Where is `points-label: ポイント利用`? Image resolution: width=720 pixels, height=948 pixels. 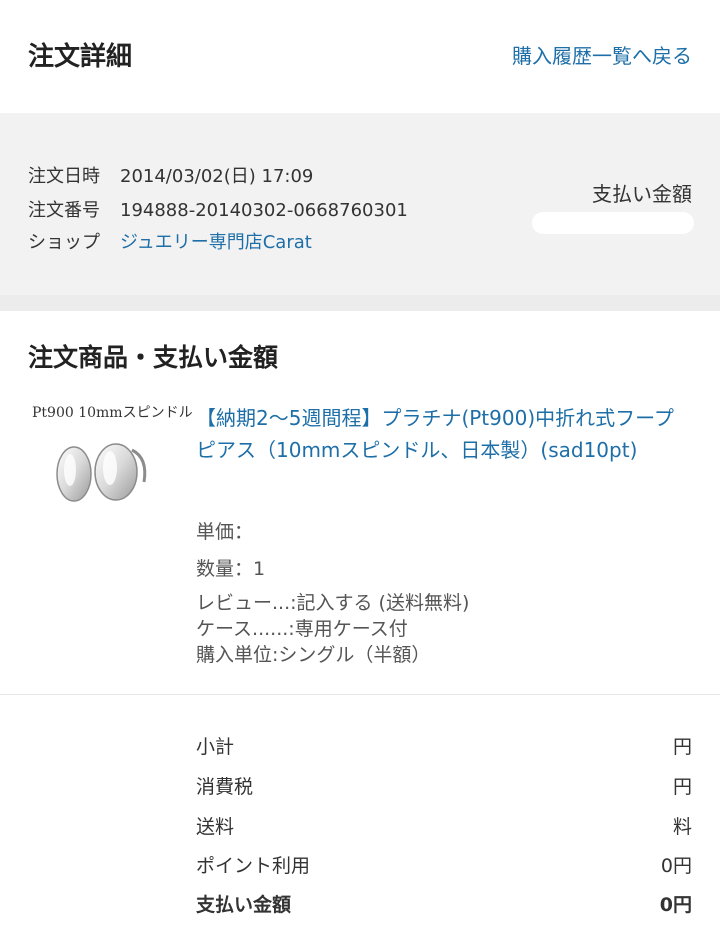
points-label: ポイント利用 is located at coordinates (253, 866).